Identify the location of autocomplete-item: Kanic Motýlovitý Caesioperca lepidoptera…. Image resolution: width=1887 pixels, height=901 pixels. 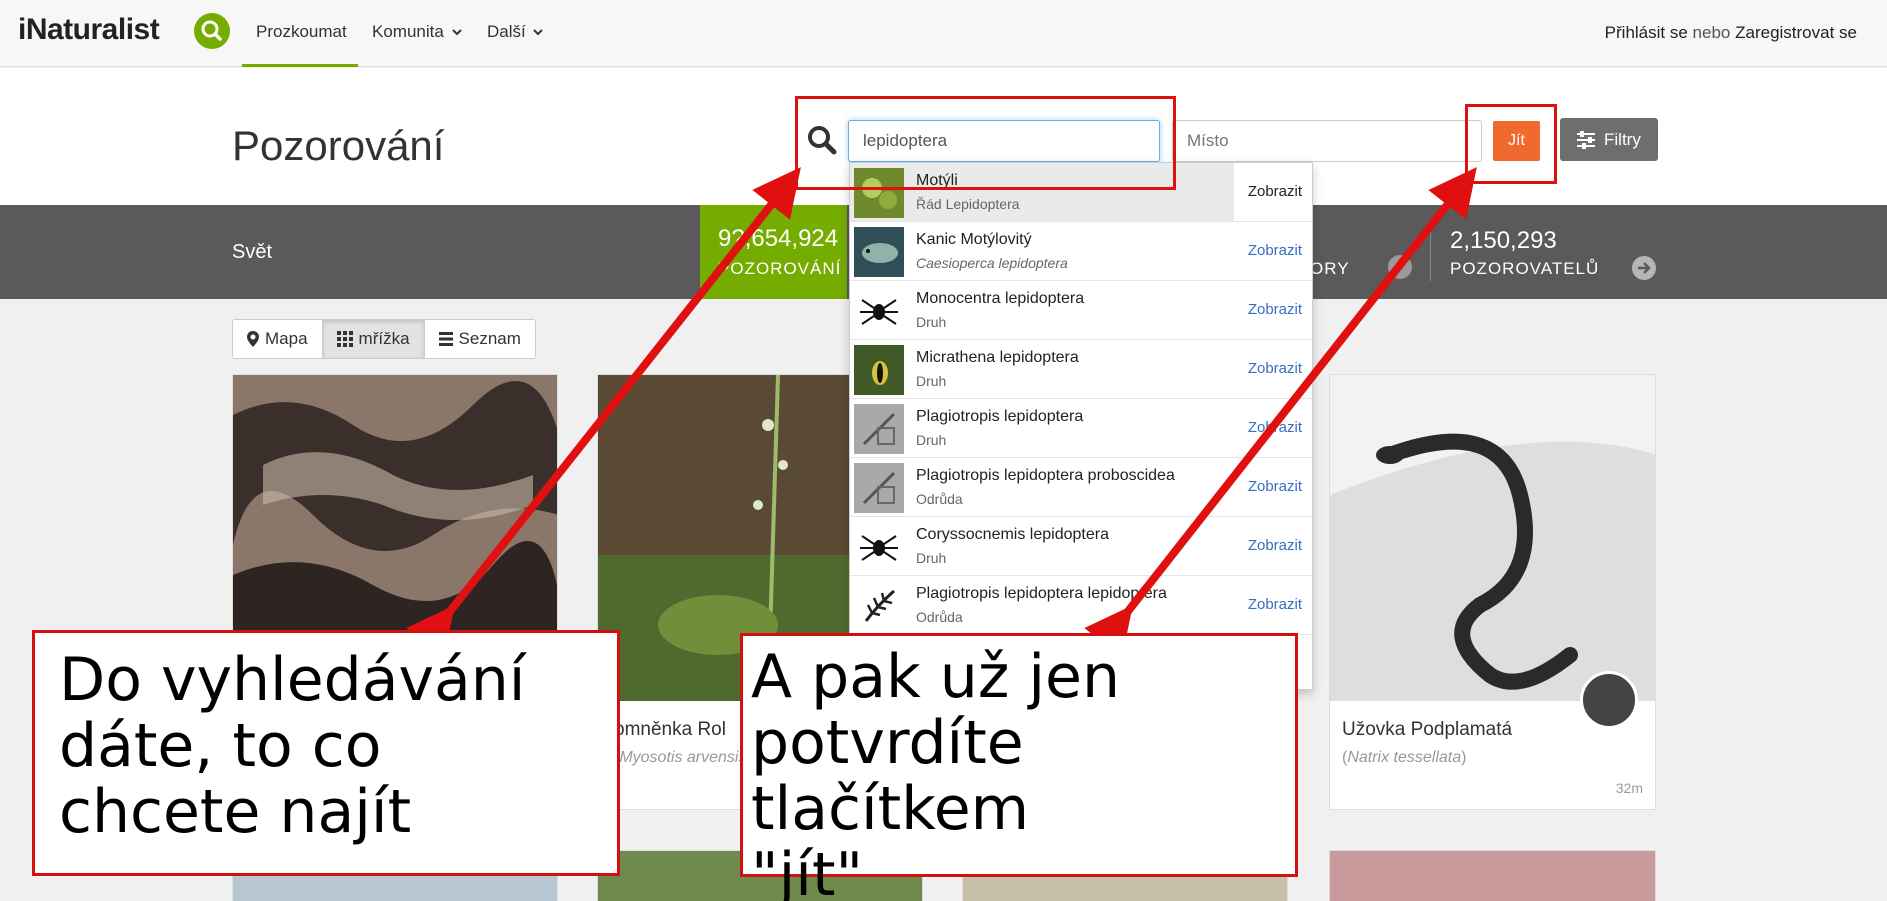
(1081, 251).